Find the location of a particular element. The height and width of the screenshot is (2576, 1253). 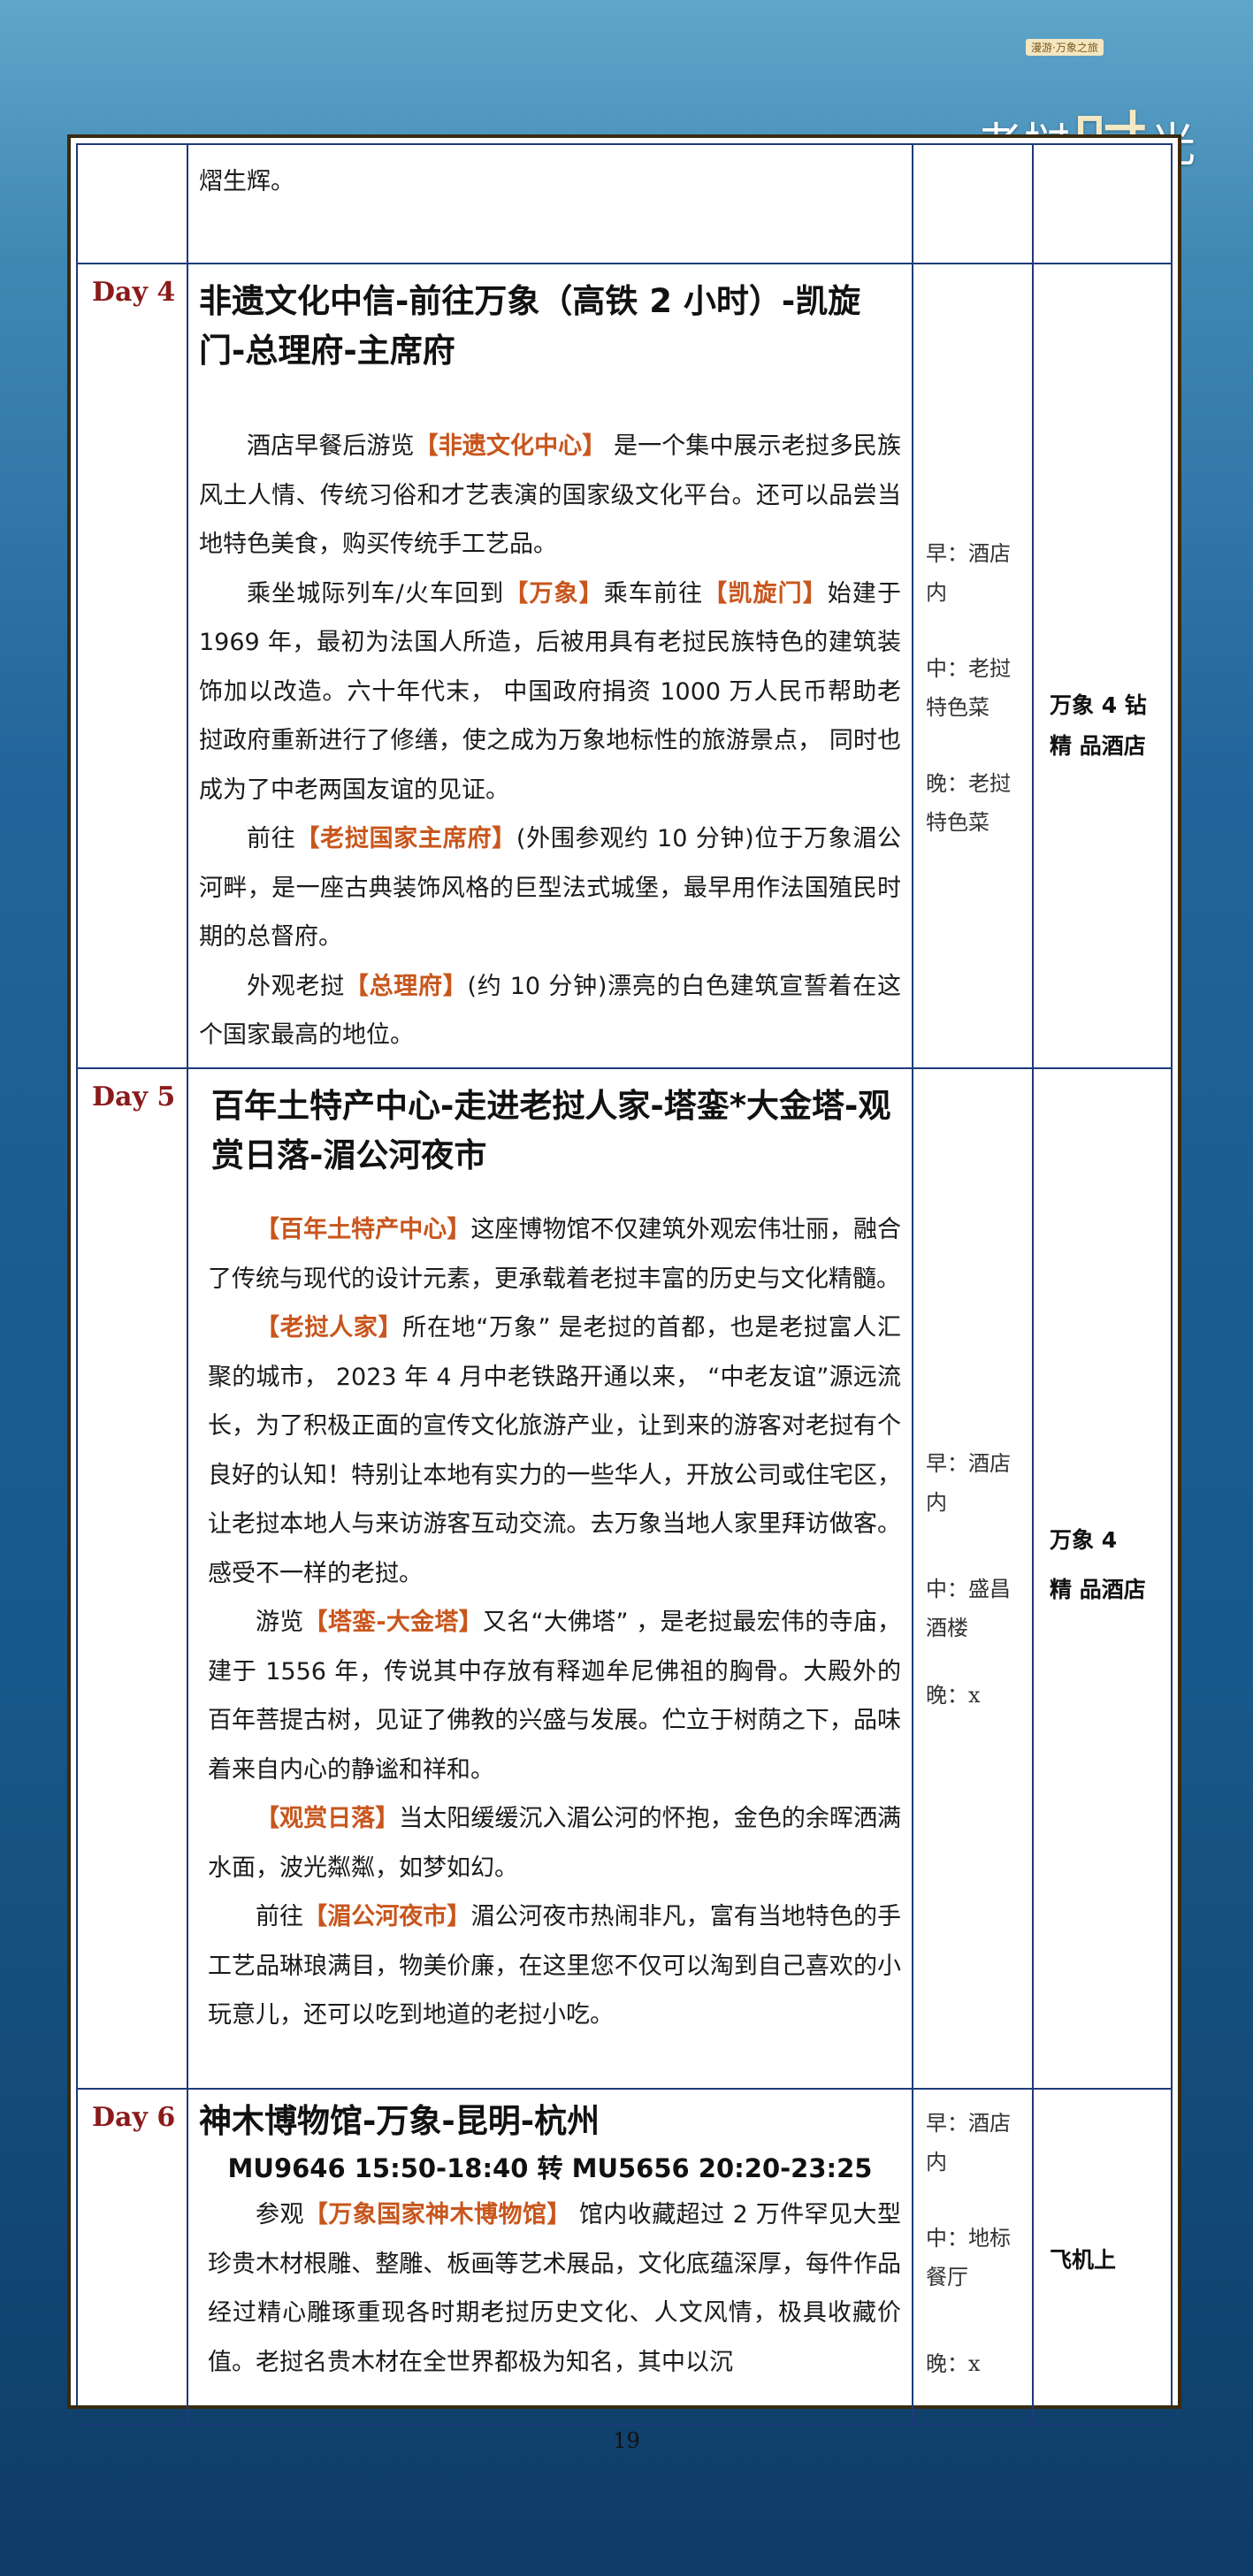

text-run: 参观 is located at coordinates (280, 2214).